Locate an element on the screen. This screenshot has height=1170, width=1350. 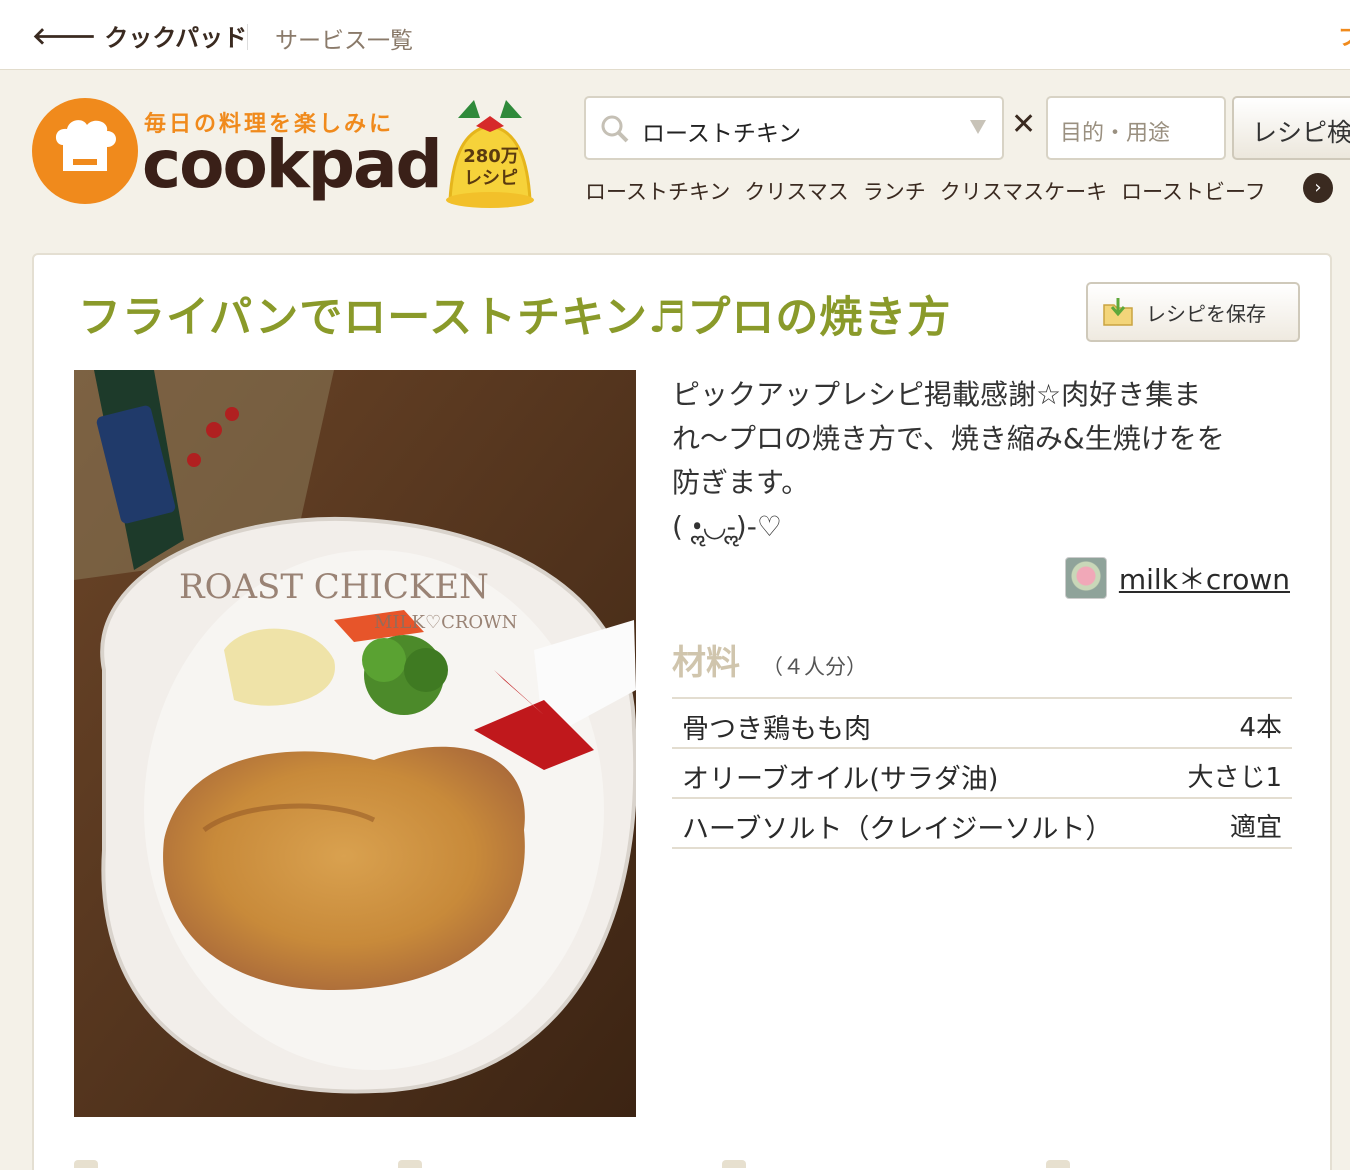
ingredient-name: 骨つき鶏もも肉 is located at coordinates (776, 729).